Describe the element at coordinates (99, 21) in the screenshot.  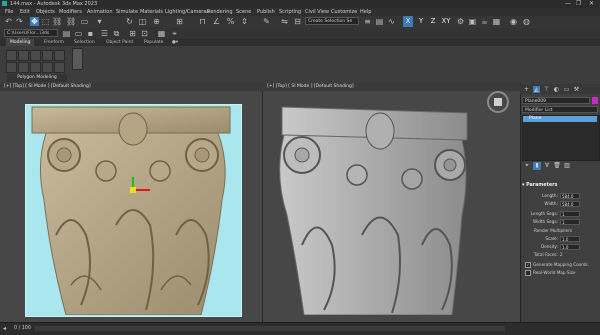
I see `filter-icon: ▾` at that location.